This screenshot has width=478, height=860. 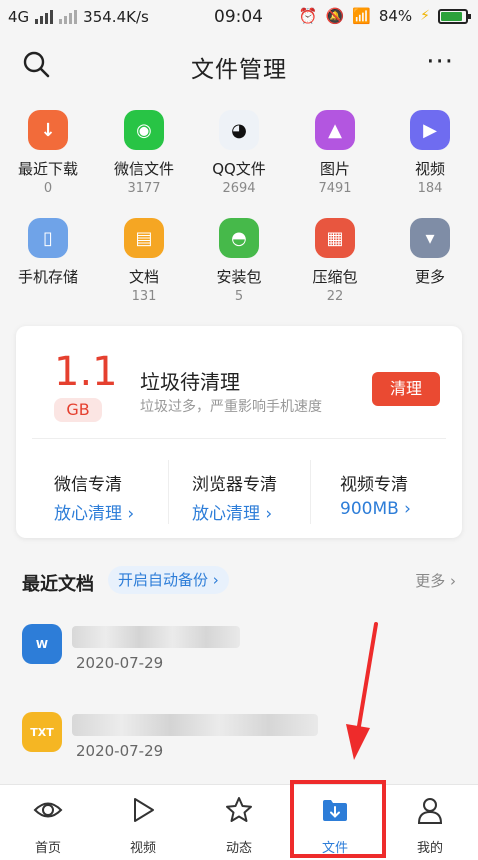 What do you see at coordinates (144, 238) in the screenshot?
I see `document-icon: ▤` at bounding box center [144, 238].